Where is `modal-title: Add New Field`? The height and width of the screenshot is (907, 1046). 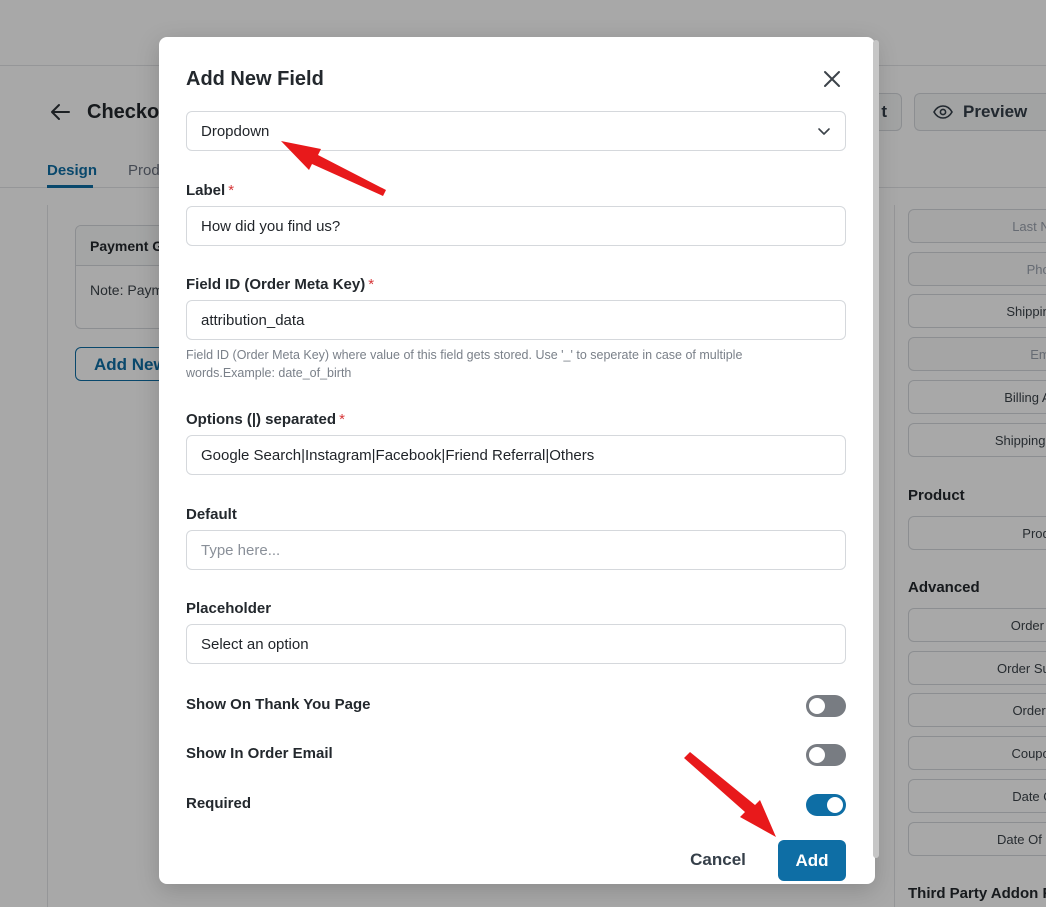
modal-title: Add New Field is located at coordinates (255, 79).